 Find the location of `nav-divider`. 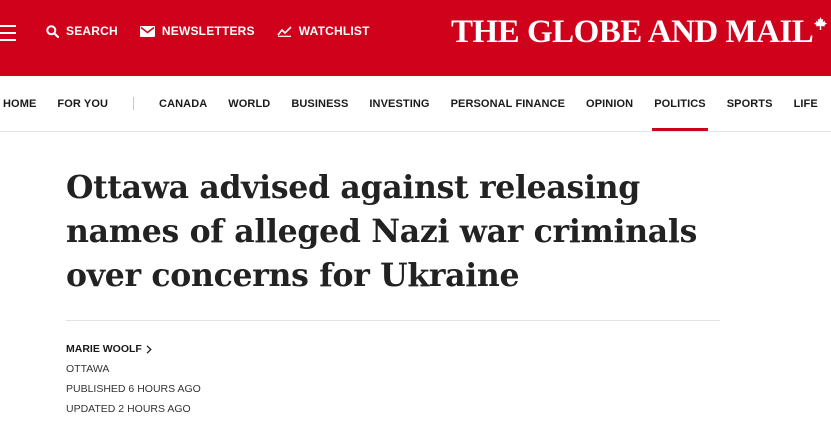

nav-divider is located at coordinates (134, 103).